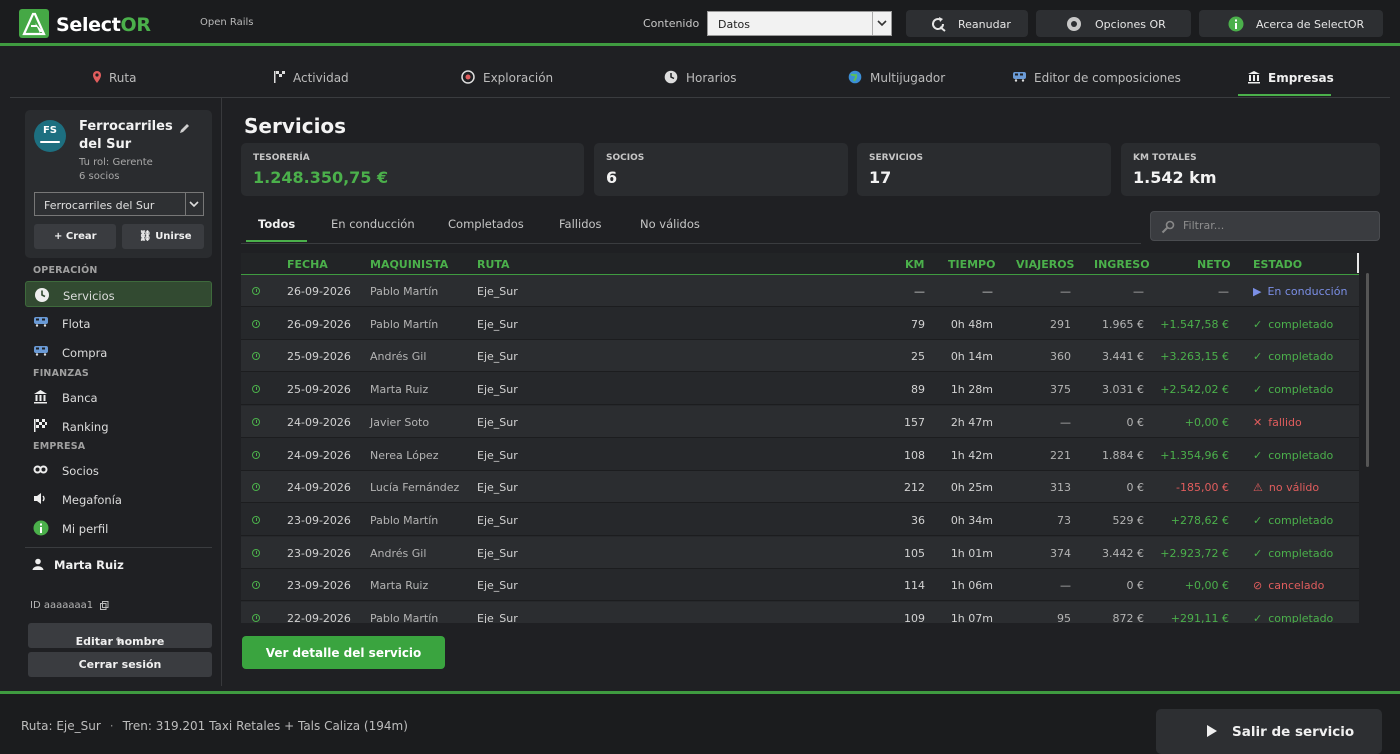 This screenshot has height=754, width=1400. What do you see at coordinates (908, 78) in the screenshot?
I see `tab-label: Multijugador` at bounding box center [908, 78].